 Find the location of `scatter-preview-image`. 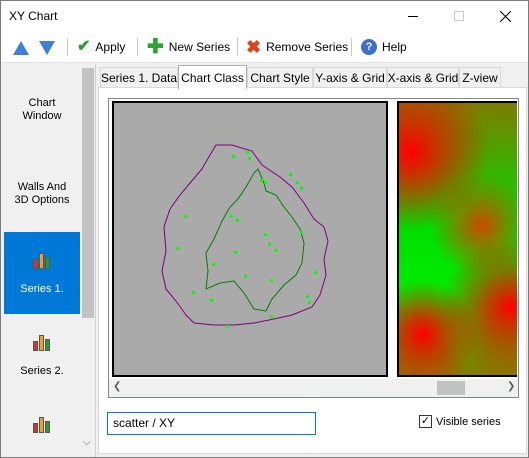

scatter-preview-image is located at coordinates (245, 236).